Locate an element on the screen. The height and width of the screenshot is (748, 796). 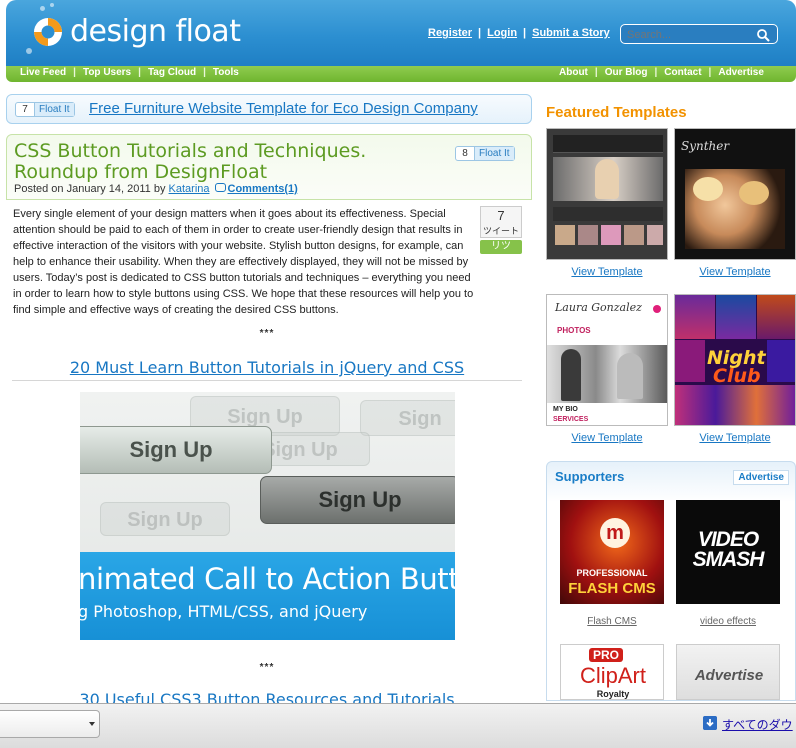
ad-text: Royalty is located at coordinates (613, 694).